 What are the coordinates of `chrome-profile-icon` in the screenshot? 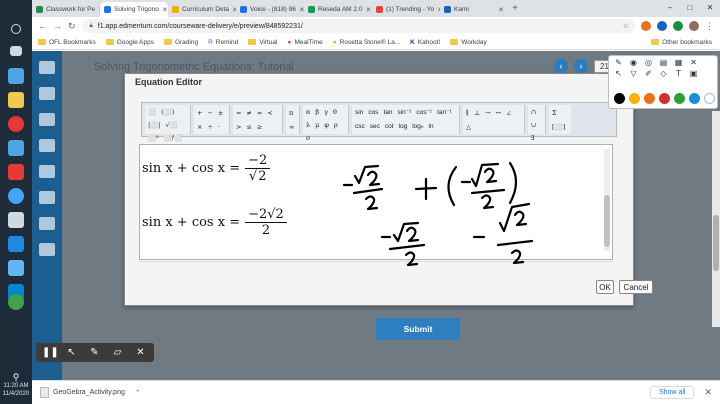 It's located at (16, 302).